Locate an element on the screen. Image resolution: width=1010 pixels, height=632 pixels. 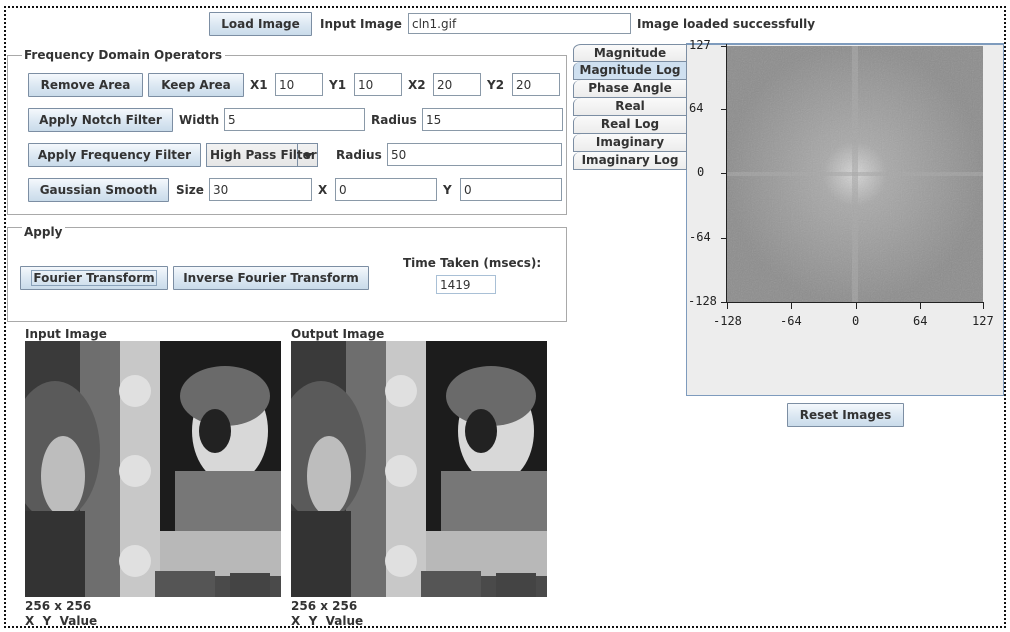
frequency-radius-label: Radius is located at coordinates (359, 155).